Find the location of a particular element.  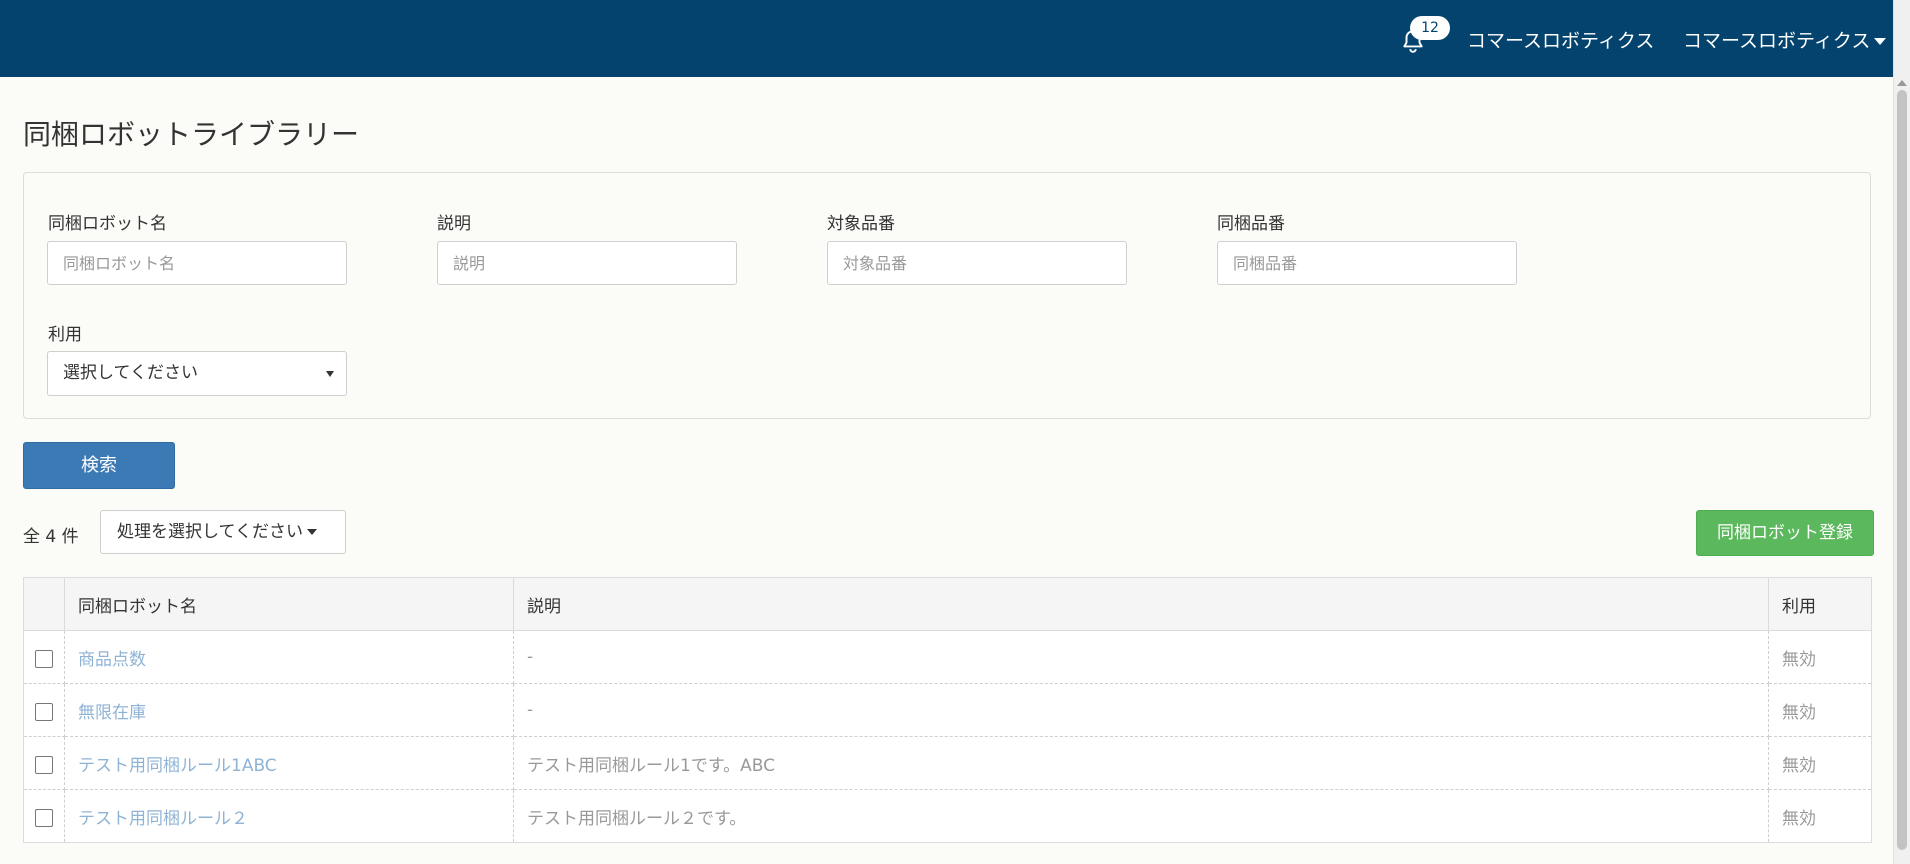

bulk-action-label: 処理を選択してください is located at coordinates (210, 532).